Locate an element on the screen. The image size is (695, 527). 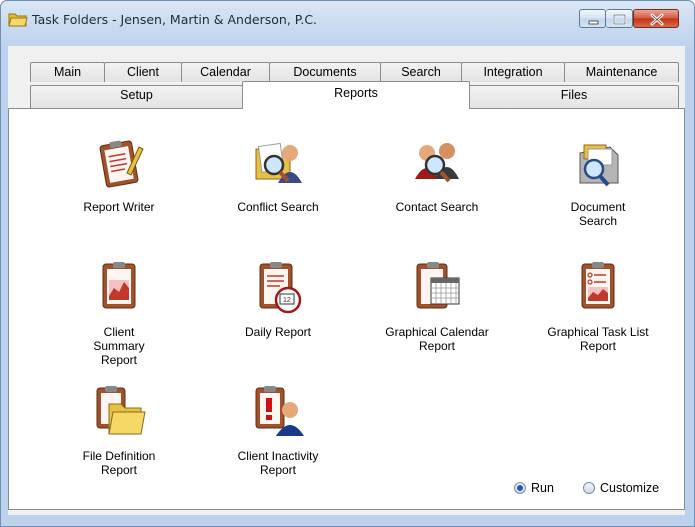
contact-search-item: Contact Search is located at coordinates (437, 174).